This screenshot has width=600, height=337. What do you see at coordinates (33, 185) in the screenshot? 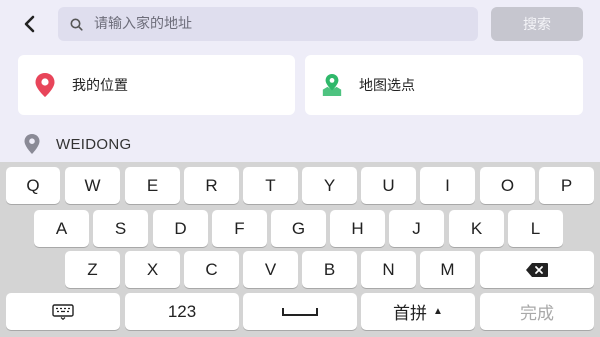
I see `key-q: Q` at bounding box center [33, 185].